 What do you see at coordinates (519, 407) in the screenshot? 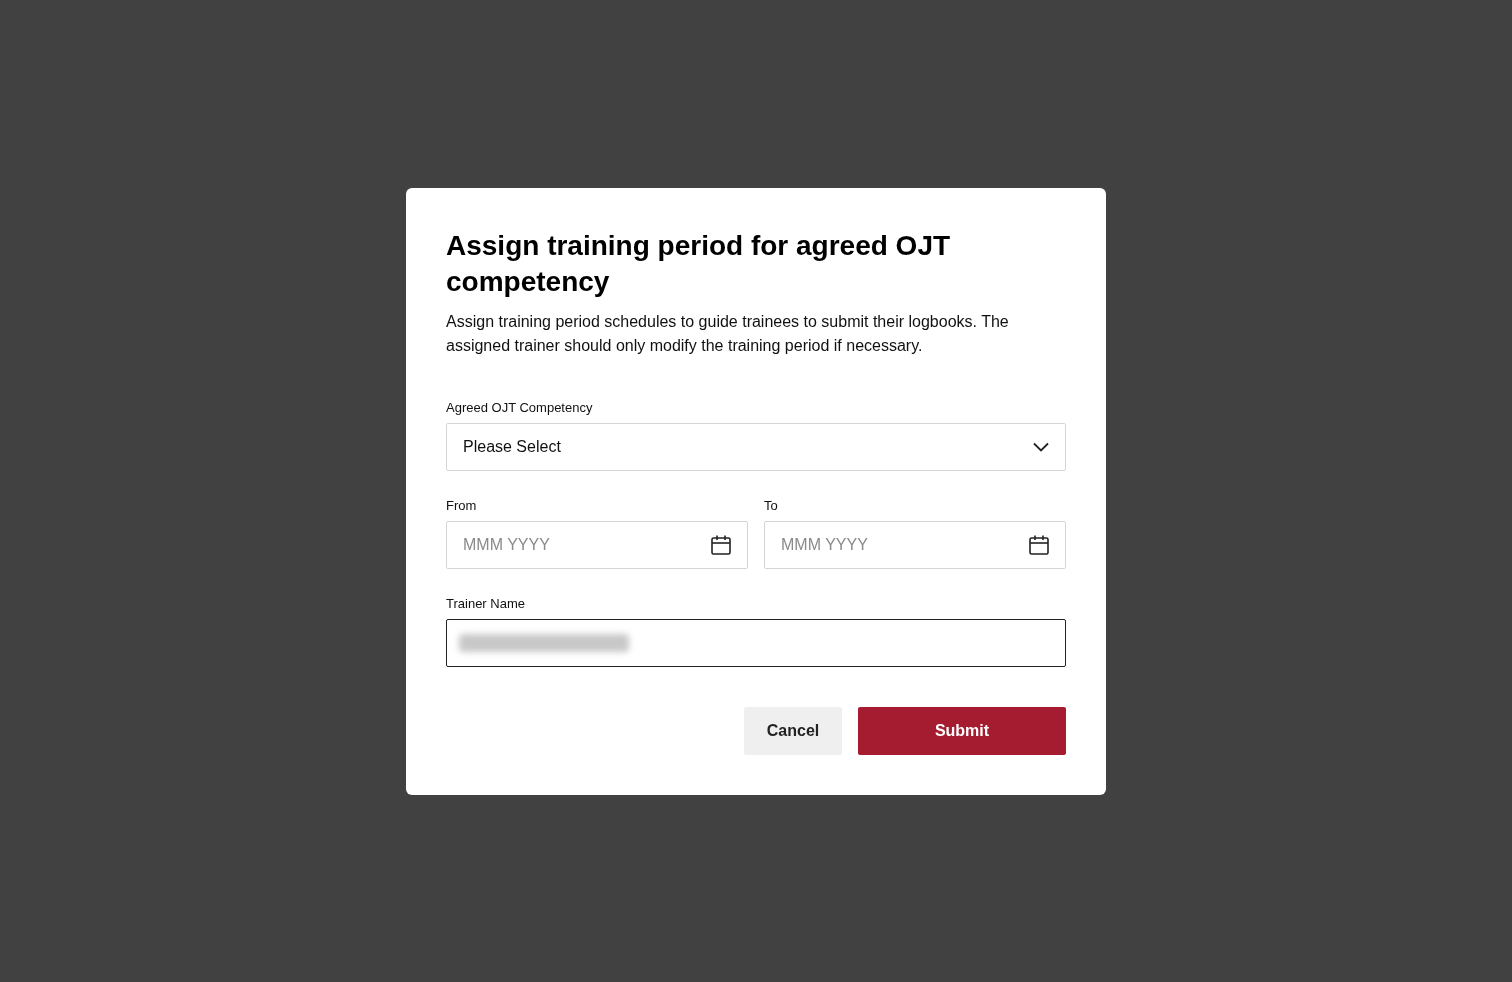
I see `field-label: Agreed OJT Competency` at bounding box center [519, 407].